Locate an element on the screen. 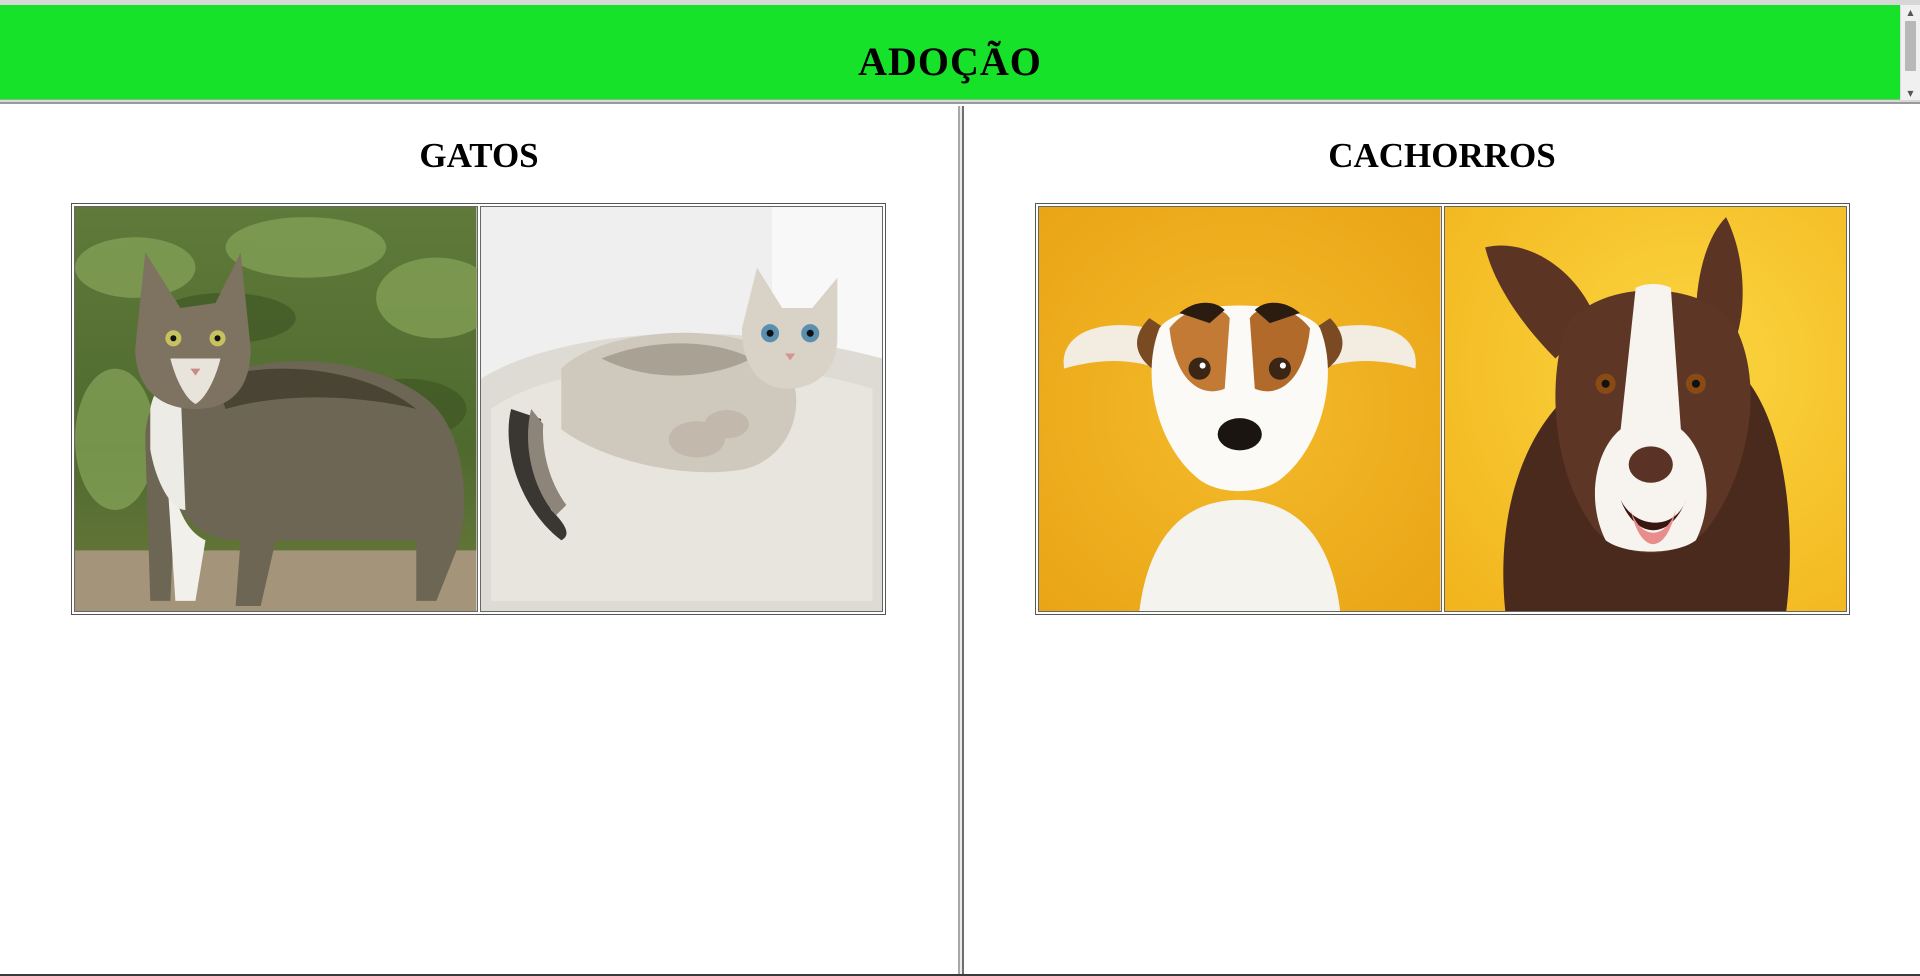 The image size is (1920, 976). header-banner: ADOÇÃO is located at coordinates (950, 52).